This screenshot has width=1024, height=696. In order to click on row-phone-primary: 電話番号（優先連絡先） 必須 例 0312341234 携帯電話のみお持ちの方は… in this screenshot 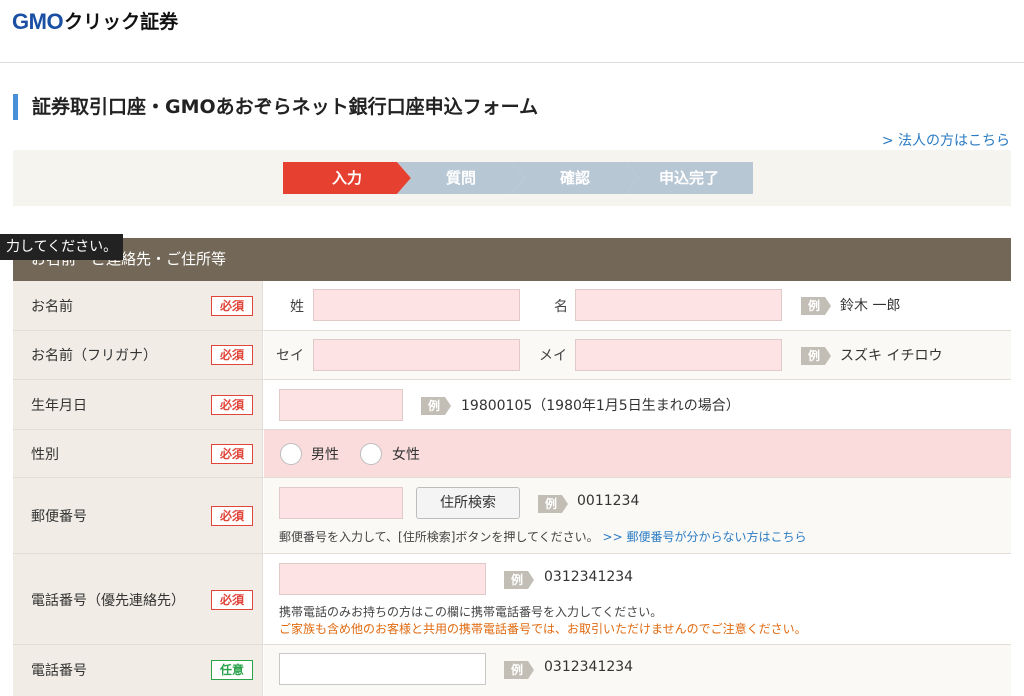, I will do `click(512, 599)`.